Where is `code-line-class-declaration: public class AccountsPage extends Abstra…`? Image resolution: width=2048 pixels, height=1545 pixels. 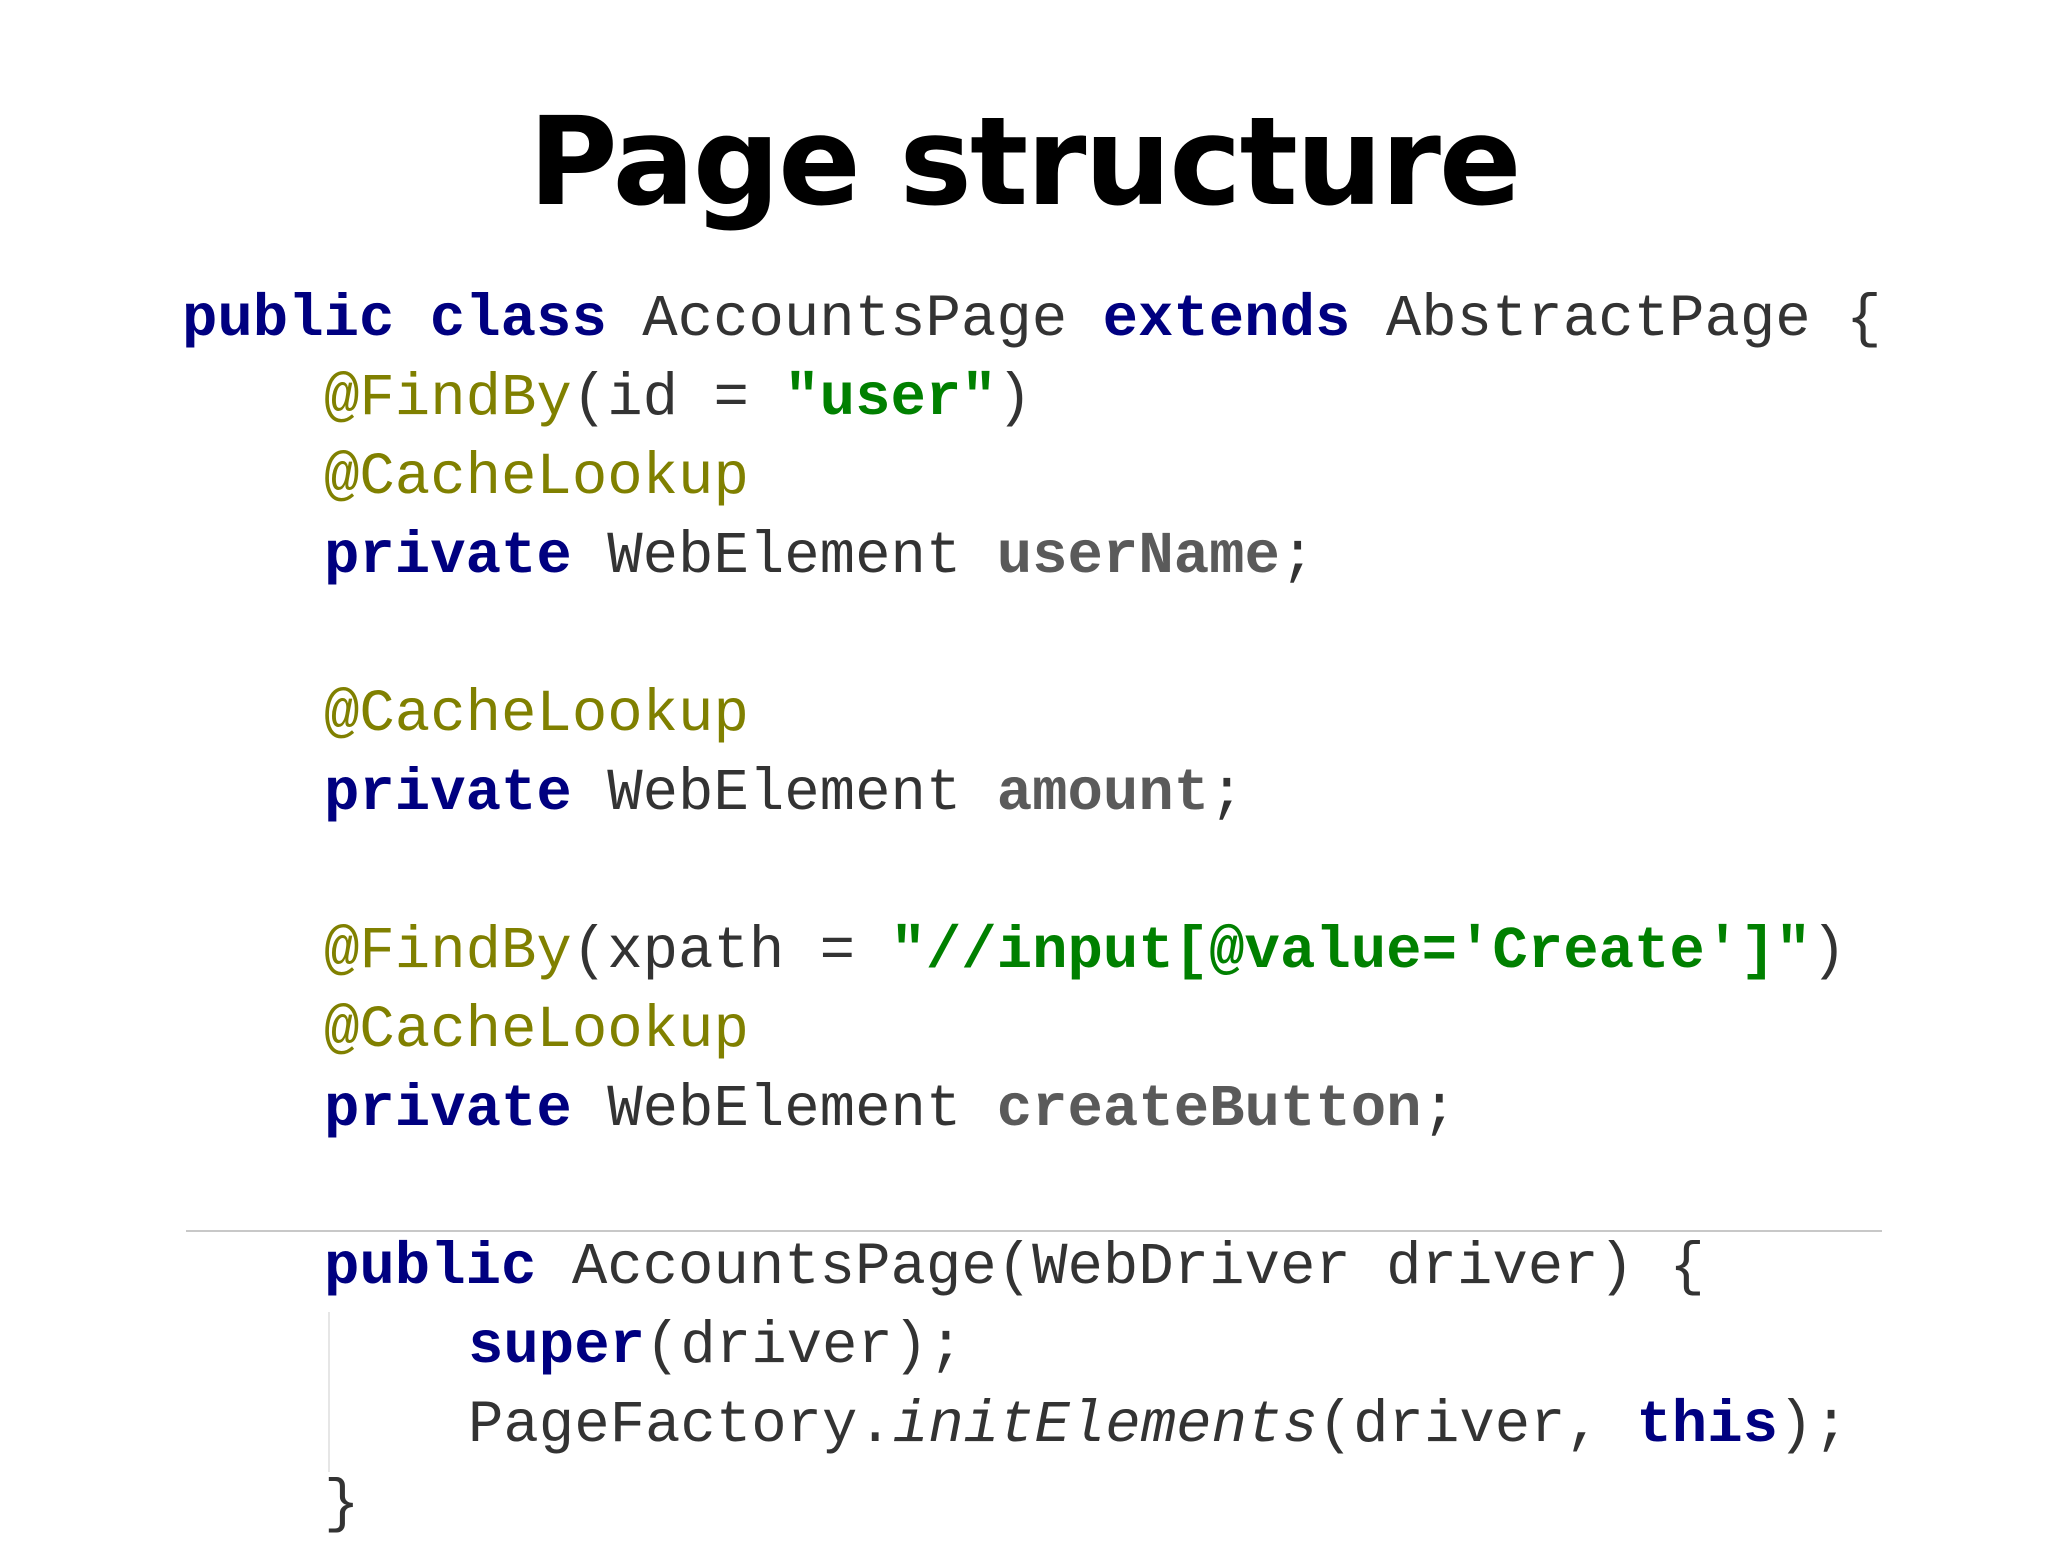
code-line-class-declaration: public class AccountsPage extends Abstra… is located at coordinates (1032, 320).